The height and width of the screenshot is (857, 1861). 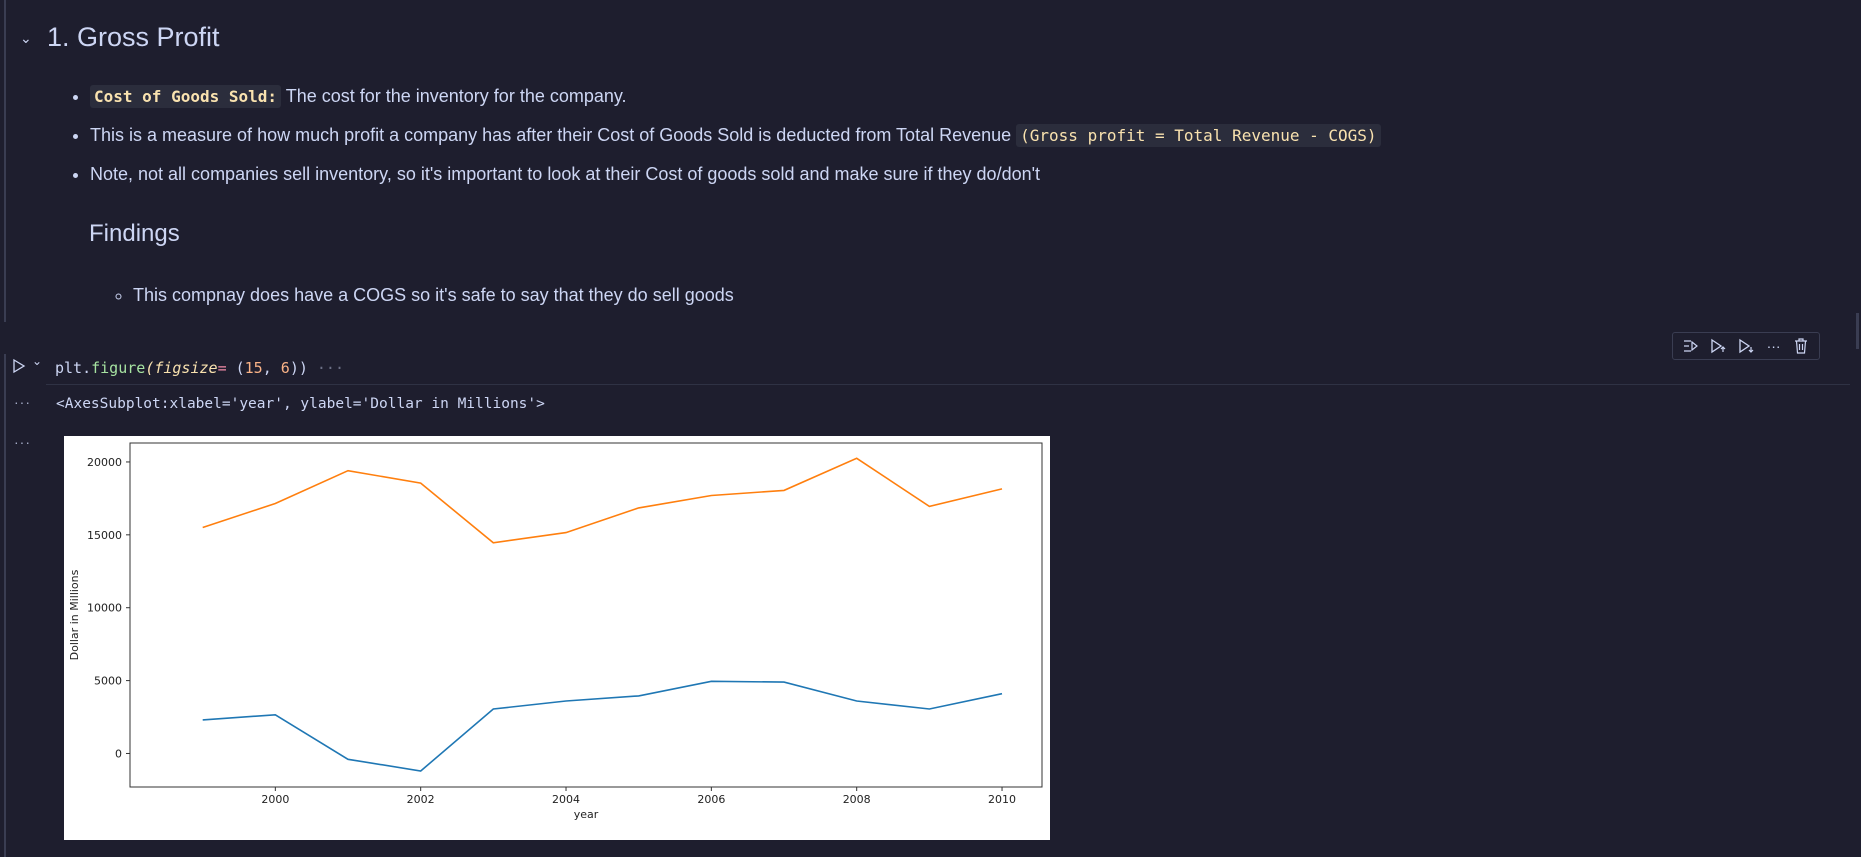 What do you see at coordinates (108, 681) in the screenshot?
I see `y-tick-label: 5000` at bounding box center [108, 681].